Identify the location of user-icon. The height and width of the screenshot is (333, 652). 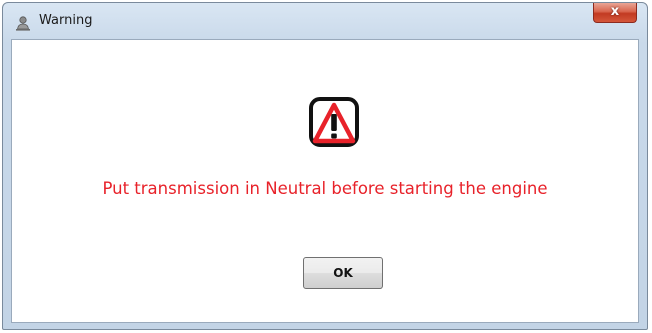
(23, 23).